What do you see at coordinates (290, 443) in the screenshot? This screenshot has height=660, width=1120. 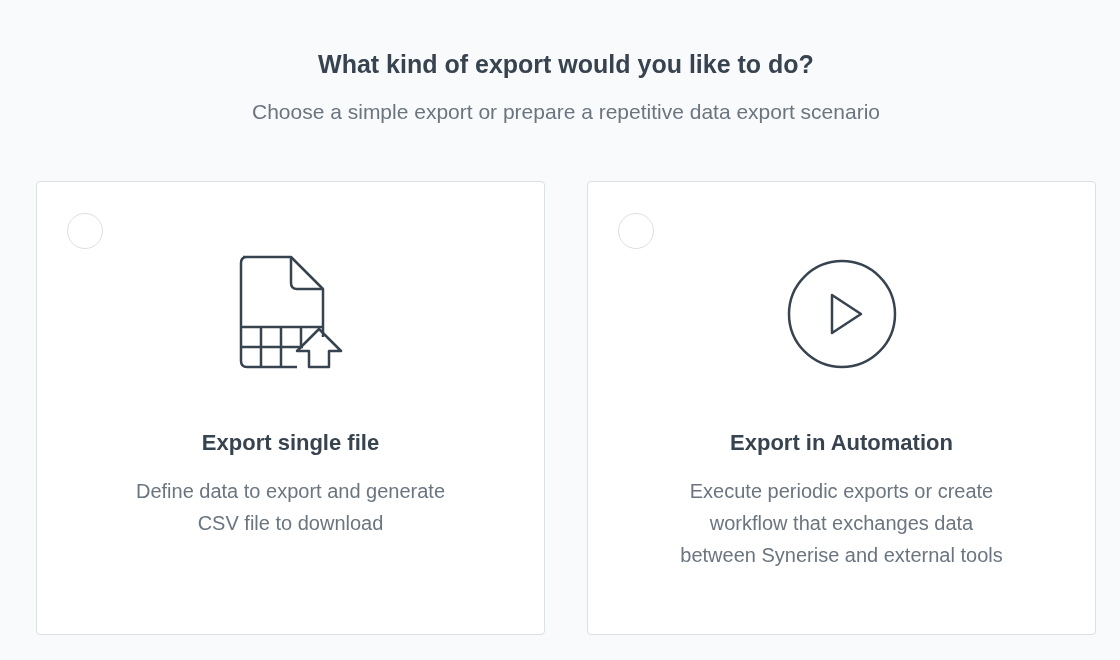 I see `option-title: Export single file` at bounding box center [290, 443].